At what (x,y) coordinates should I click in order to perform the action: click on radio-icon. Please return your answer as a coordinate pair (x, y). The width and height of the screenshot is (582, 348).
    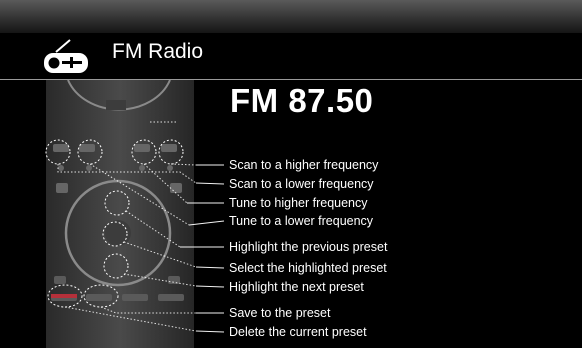
    Looking at the image, I should click on (66, 56).